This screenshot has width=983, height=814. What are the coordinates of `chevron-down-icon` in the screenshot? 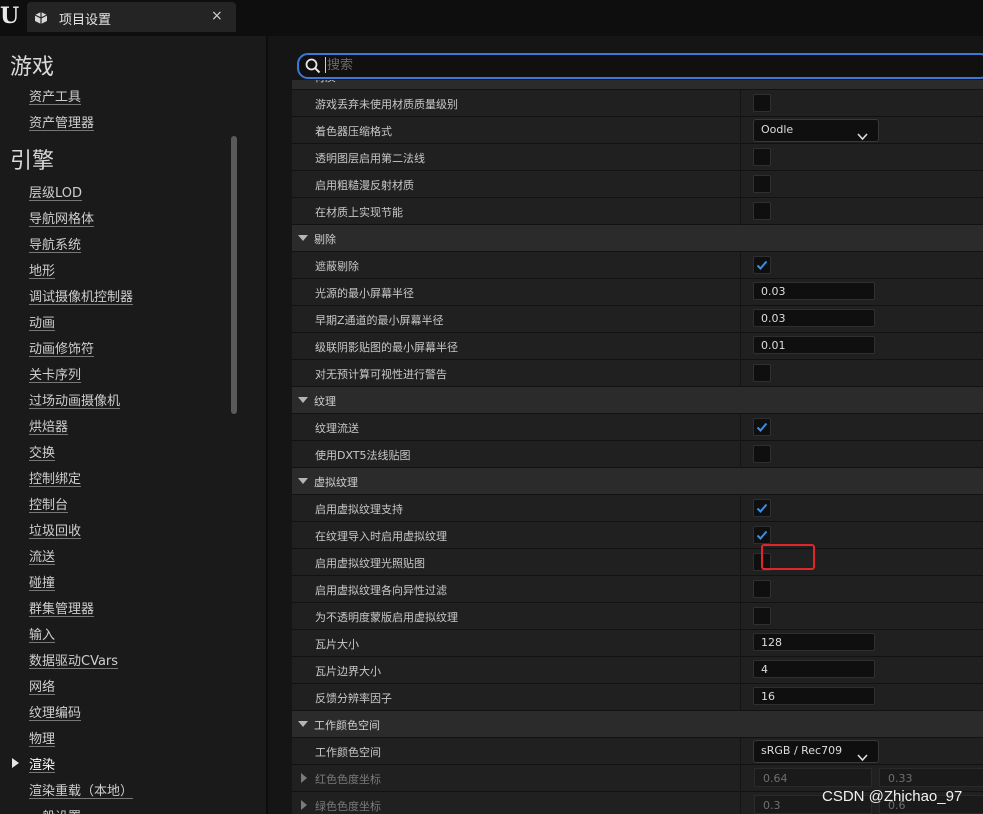 It's located at (862, 756).